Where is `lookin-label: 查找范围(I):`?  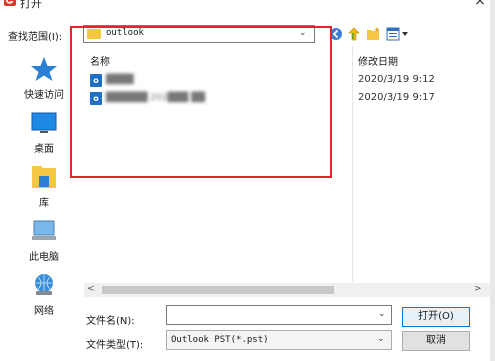
lookin-label: 查找范围(I): is located at coordinates (35, 37).